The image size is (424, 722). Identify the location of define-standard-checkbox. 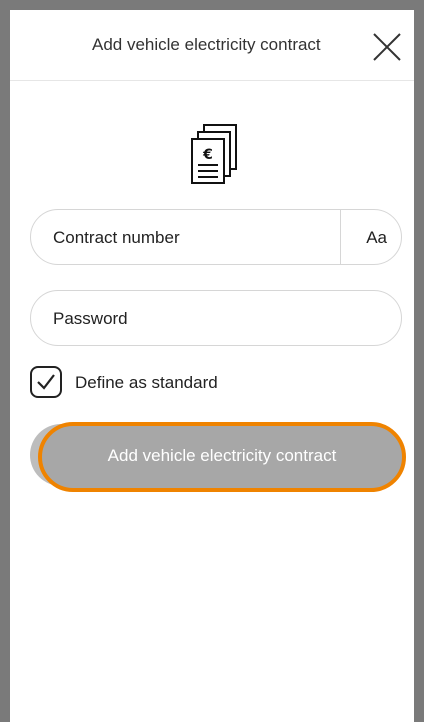
(46, 382).